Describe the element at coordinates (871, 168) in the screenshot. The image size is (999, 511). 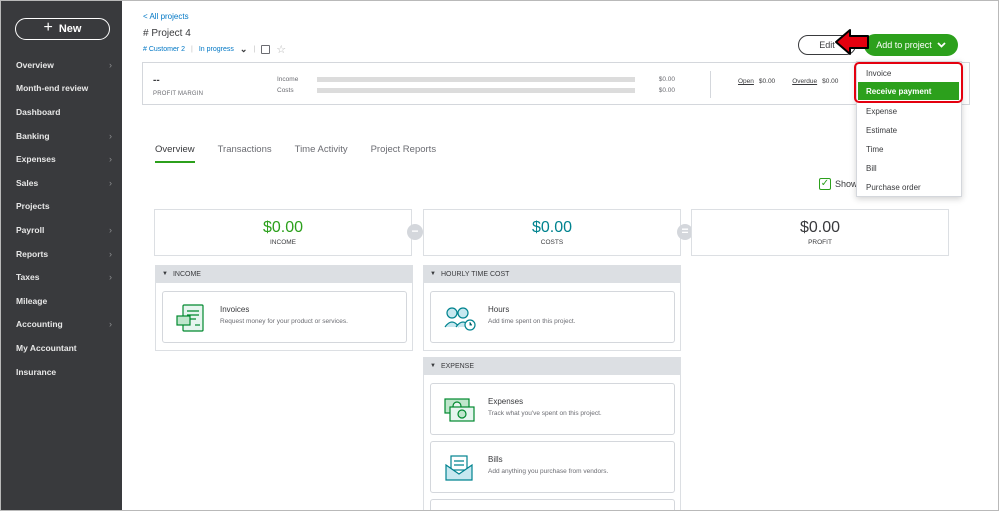
I see `menu-item-bill: Bill` at that location.